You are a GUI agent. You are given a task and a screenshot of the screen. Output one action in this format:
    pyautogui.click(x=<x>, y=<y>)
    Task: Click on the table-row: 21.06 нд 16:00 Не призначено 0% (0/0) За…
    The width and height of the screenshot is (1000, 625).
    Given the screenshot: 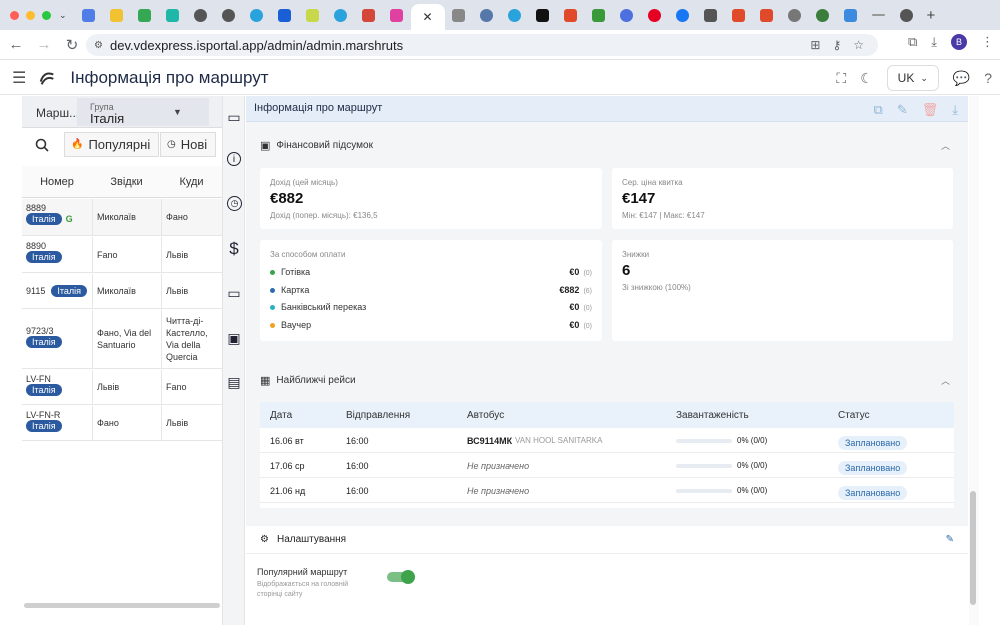 What is the action you would take?
    pyautogui.click(x=607, y=490)
    